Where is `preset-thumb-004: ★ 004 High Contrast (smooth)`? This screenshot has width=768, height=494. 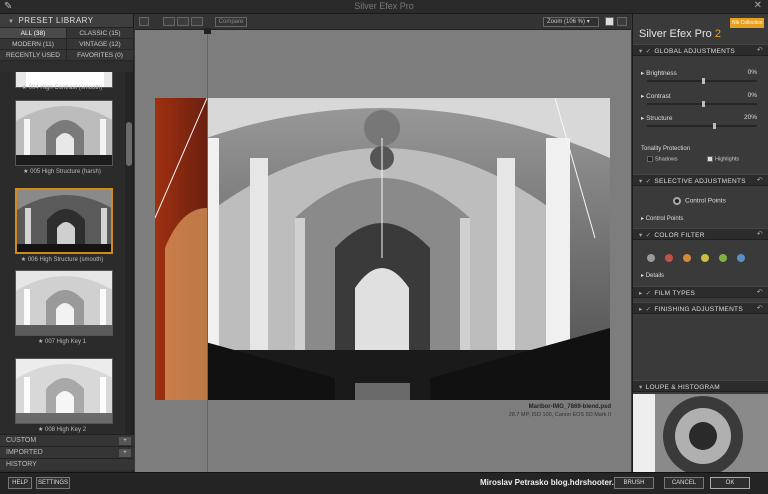
preset-thumb-004: ★ 004 High Contrast (smooth) is located at coordinates (62, 83).